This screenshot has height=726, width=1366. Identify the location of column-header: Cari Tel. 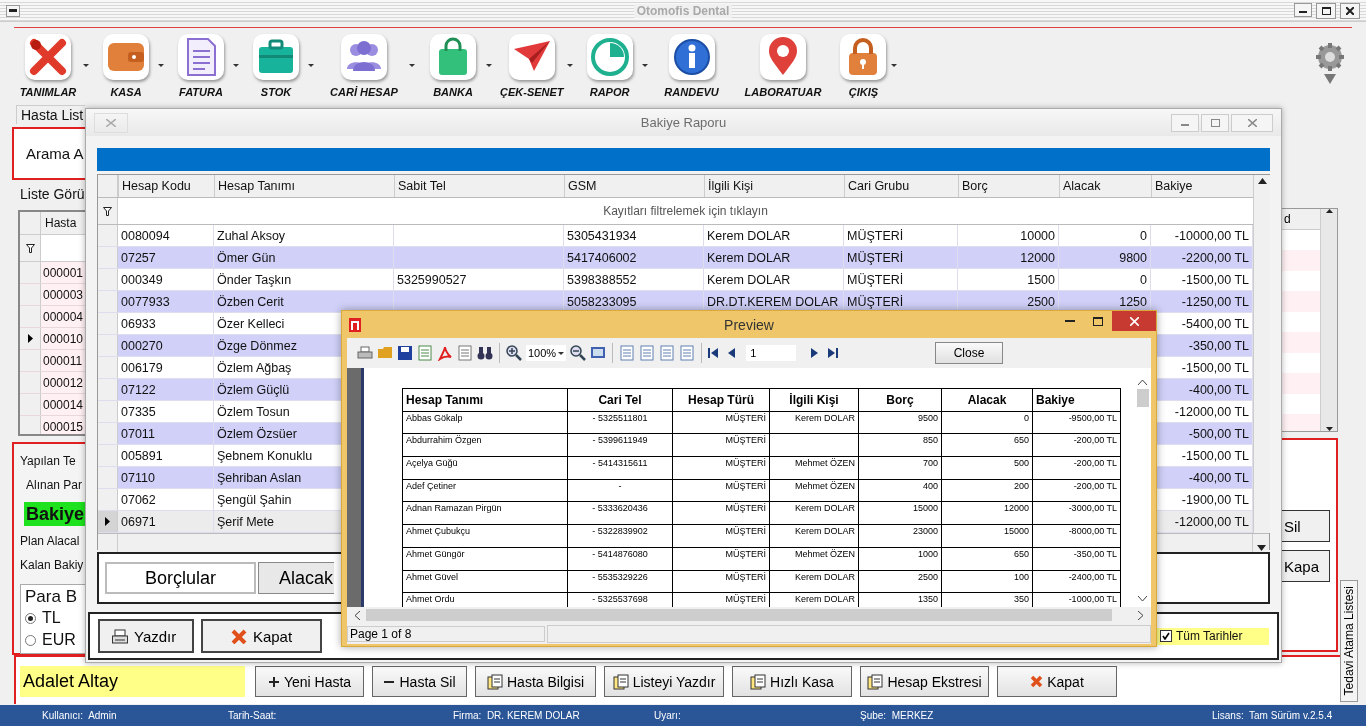
(620, 400).